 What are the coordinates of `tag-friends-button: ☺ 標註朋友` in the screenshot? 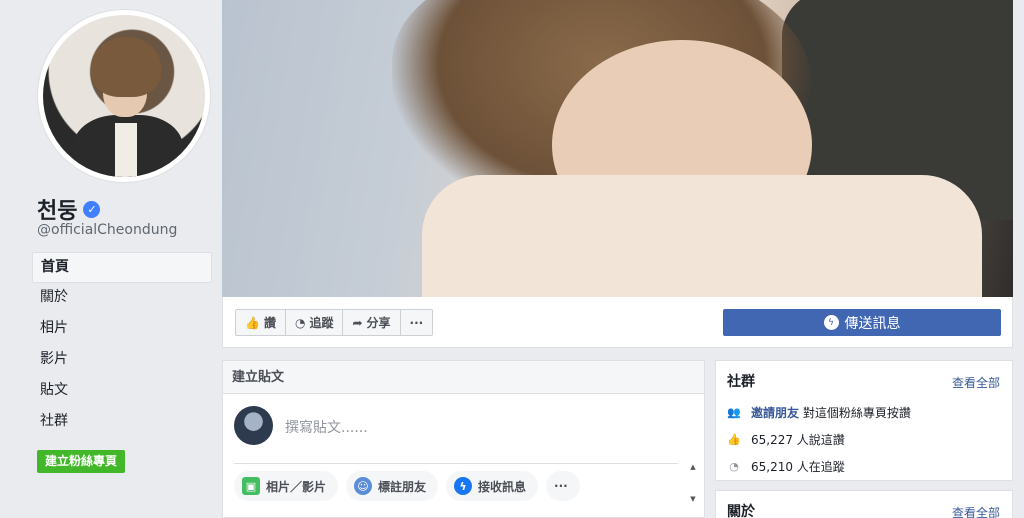 It's located at (392, 486).